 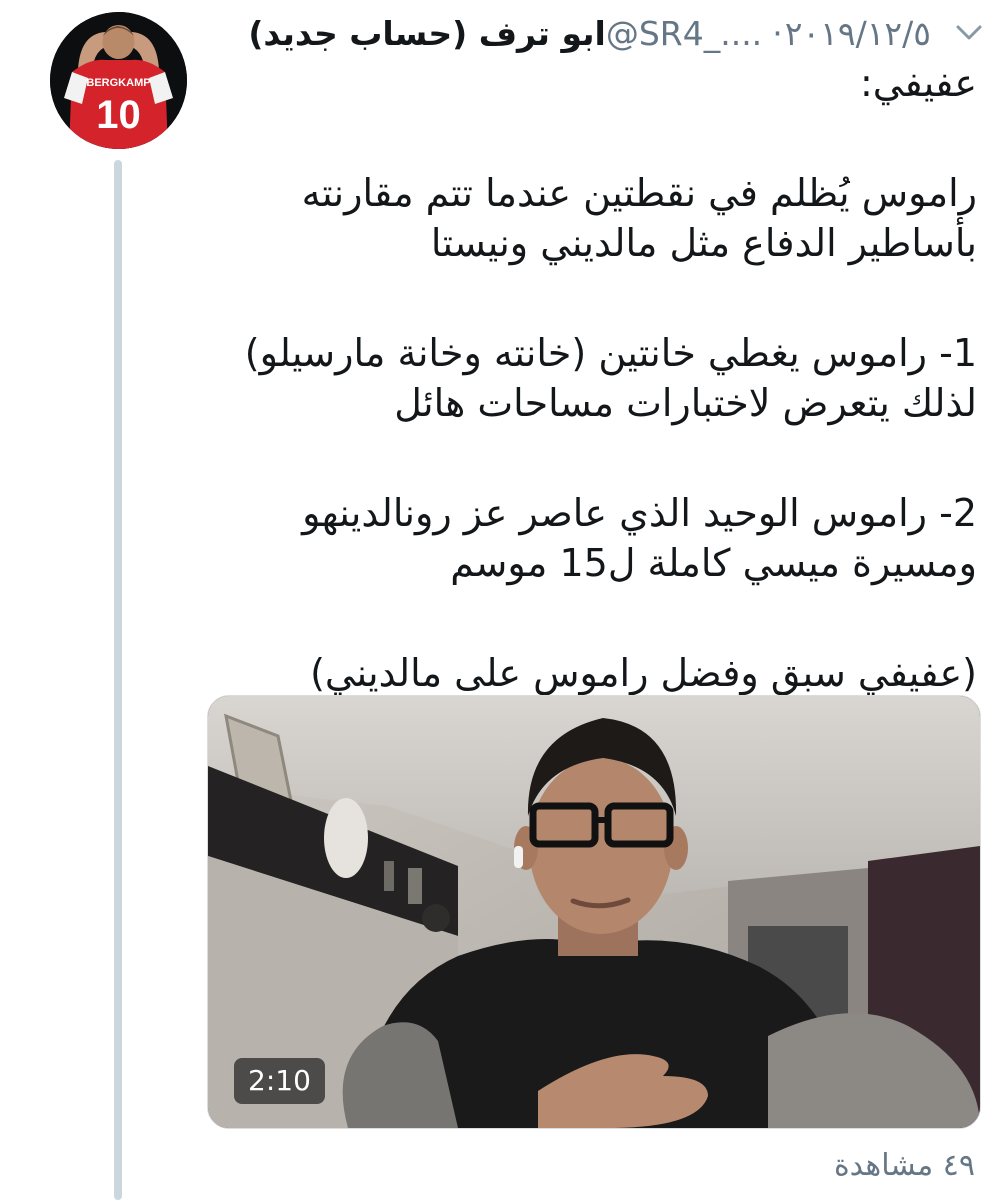 What do you see at coordinates (118, 680) in the screenshot?
I see `thread-line` at bounding box center [118, 680].